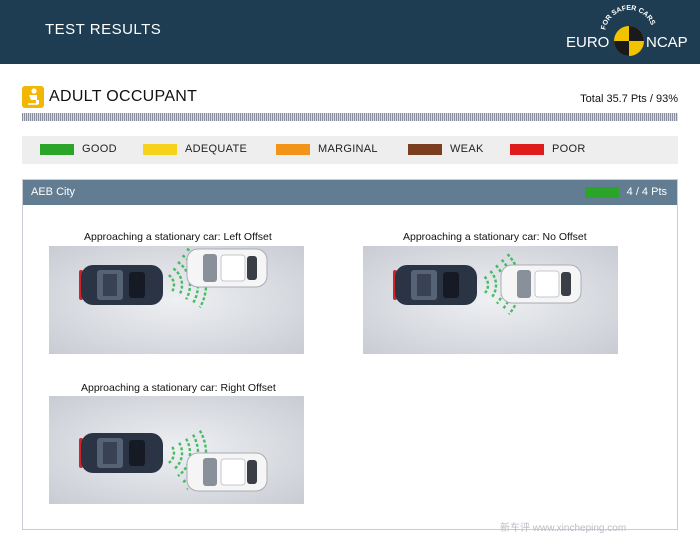  I want to click on score-color-bar, so click(602, 192).